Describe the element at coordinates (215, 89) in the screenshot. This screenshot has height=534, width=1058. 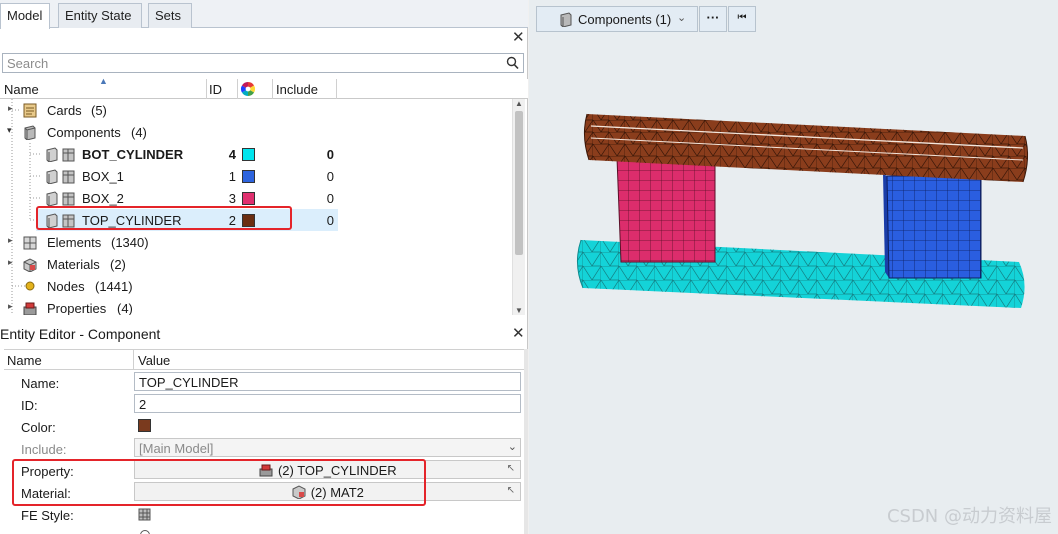
I see `column-id-header: ID` at that location.